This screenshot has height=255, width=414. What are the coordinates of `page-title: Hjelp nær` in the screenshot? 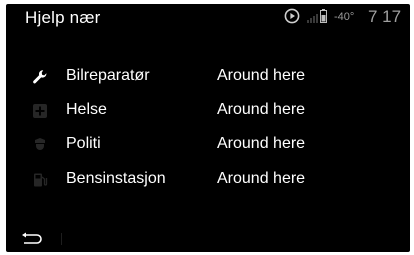 It's located at (63, 17).